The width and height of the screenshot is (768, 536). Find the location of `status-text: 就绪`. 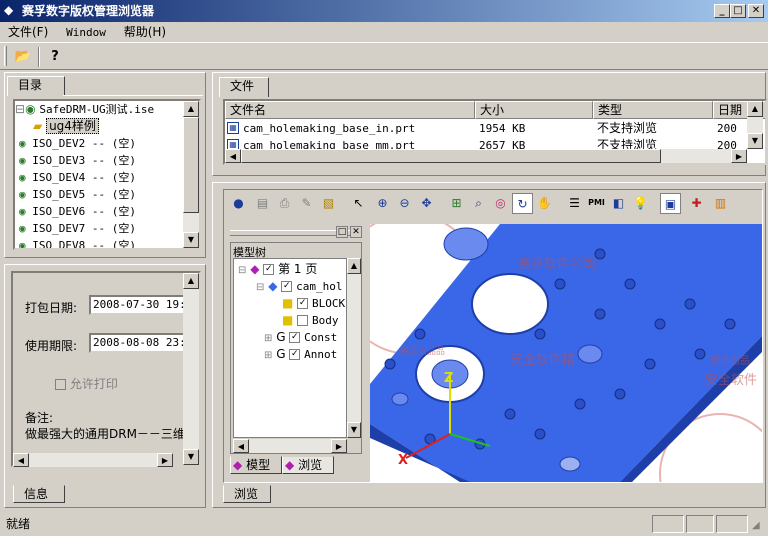

status-text: 就绪 is located at coordinates (18, 524).